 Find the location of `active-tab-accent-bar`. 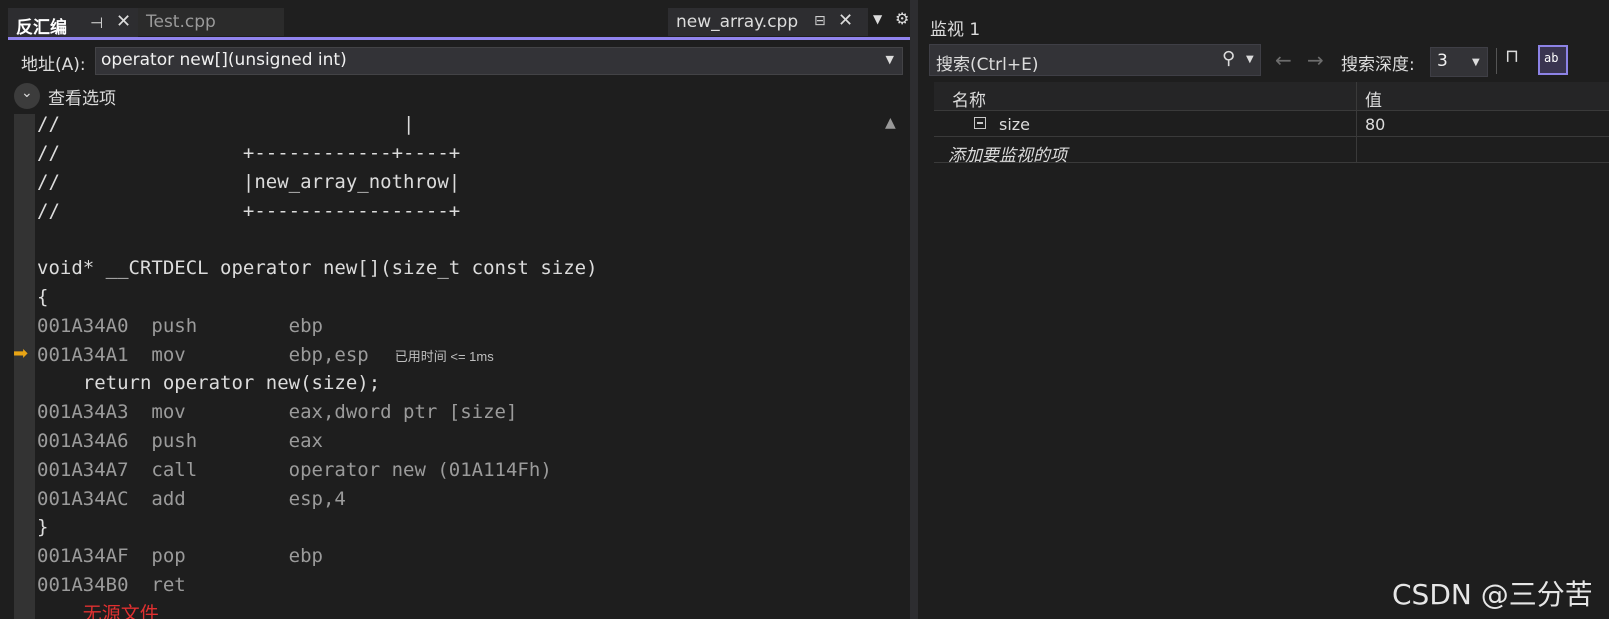

active-tab-accent-bar is located at coordinates (459, 38).